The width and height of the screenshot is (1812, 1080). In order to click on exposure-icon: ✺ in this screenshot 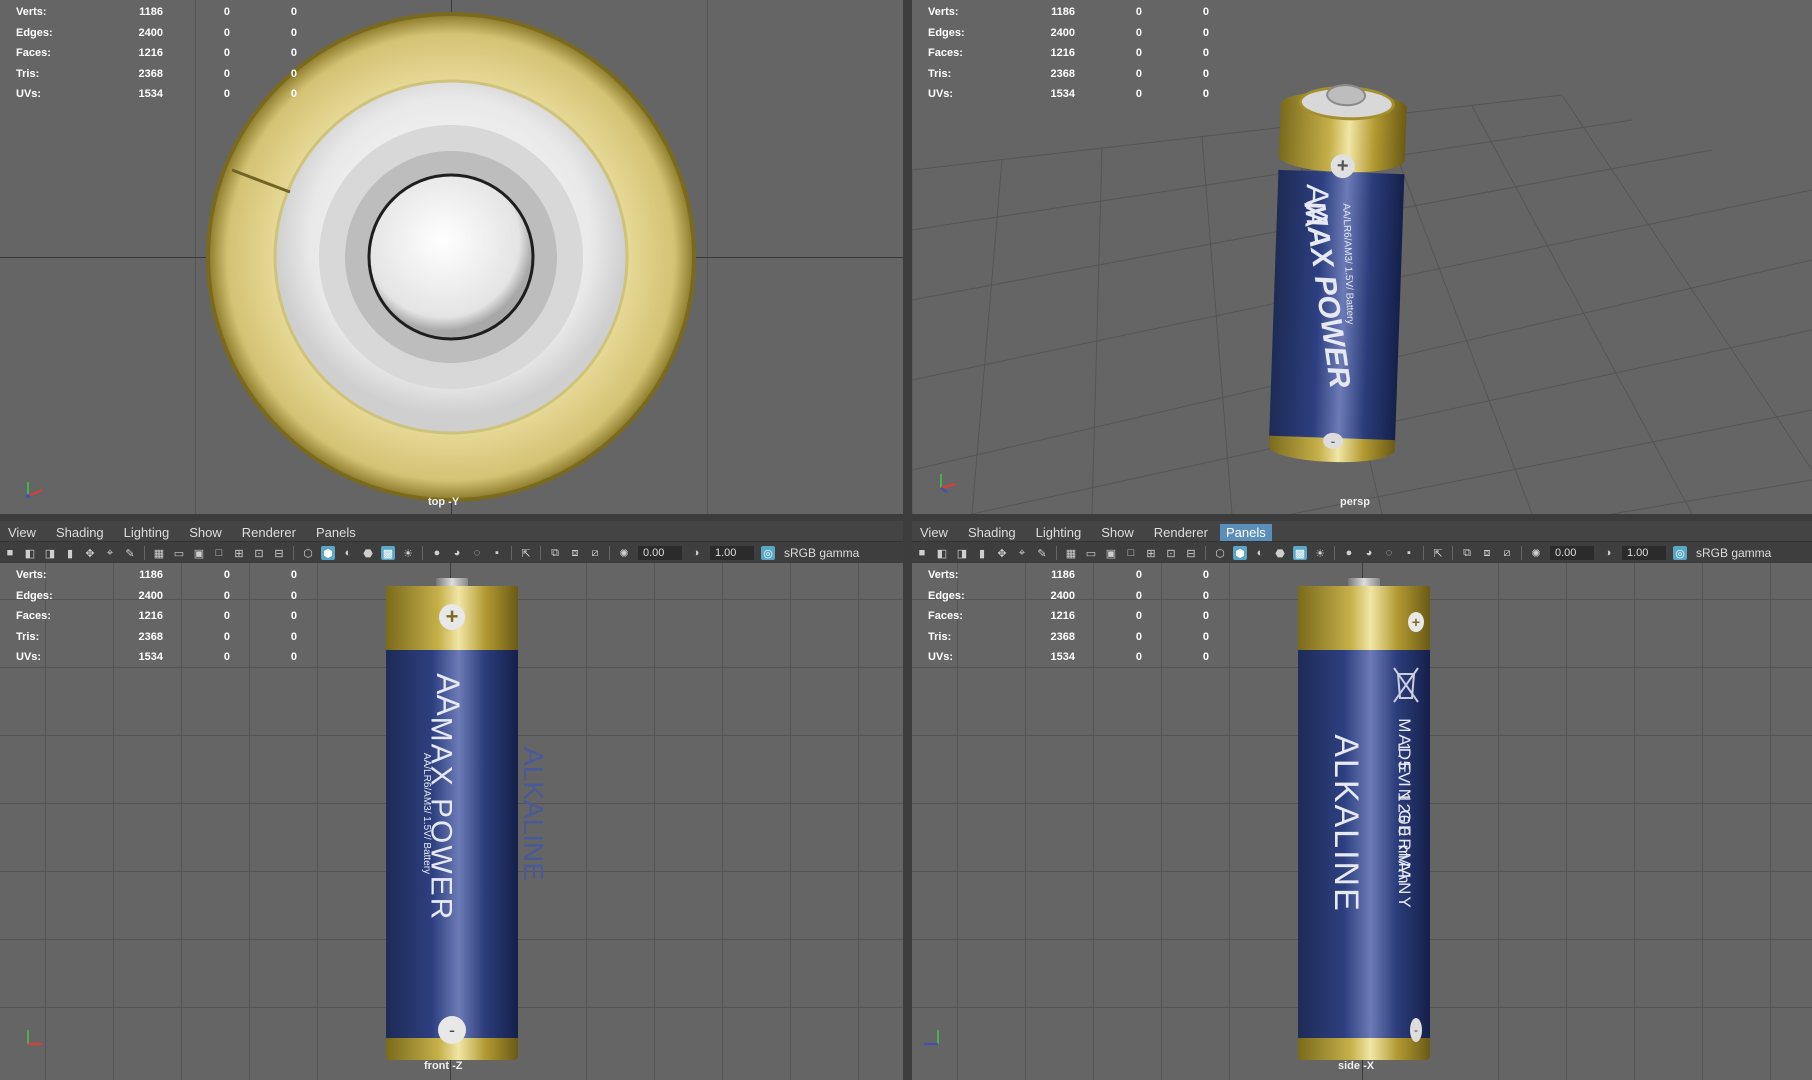, I will do `click(1536, 553)`.